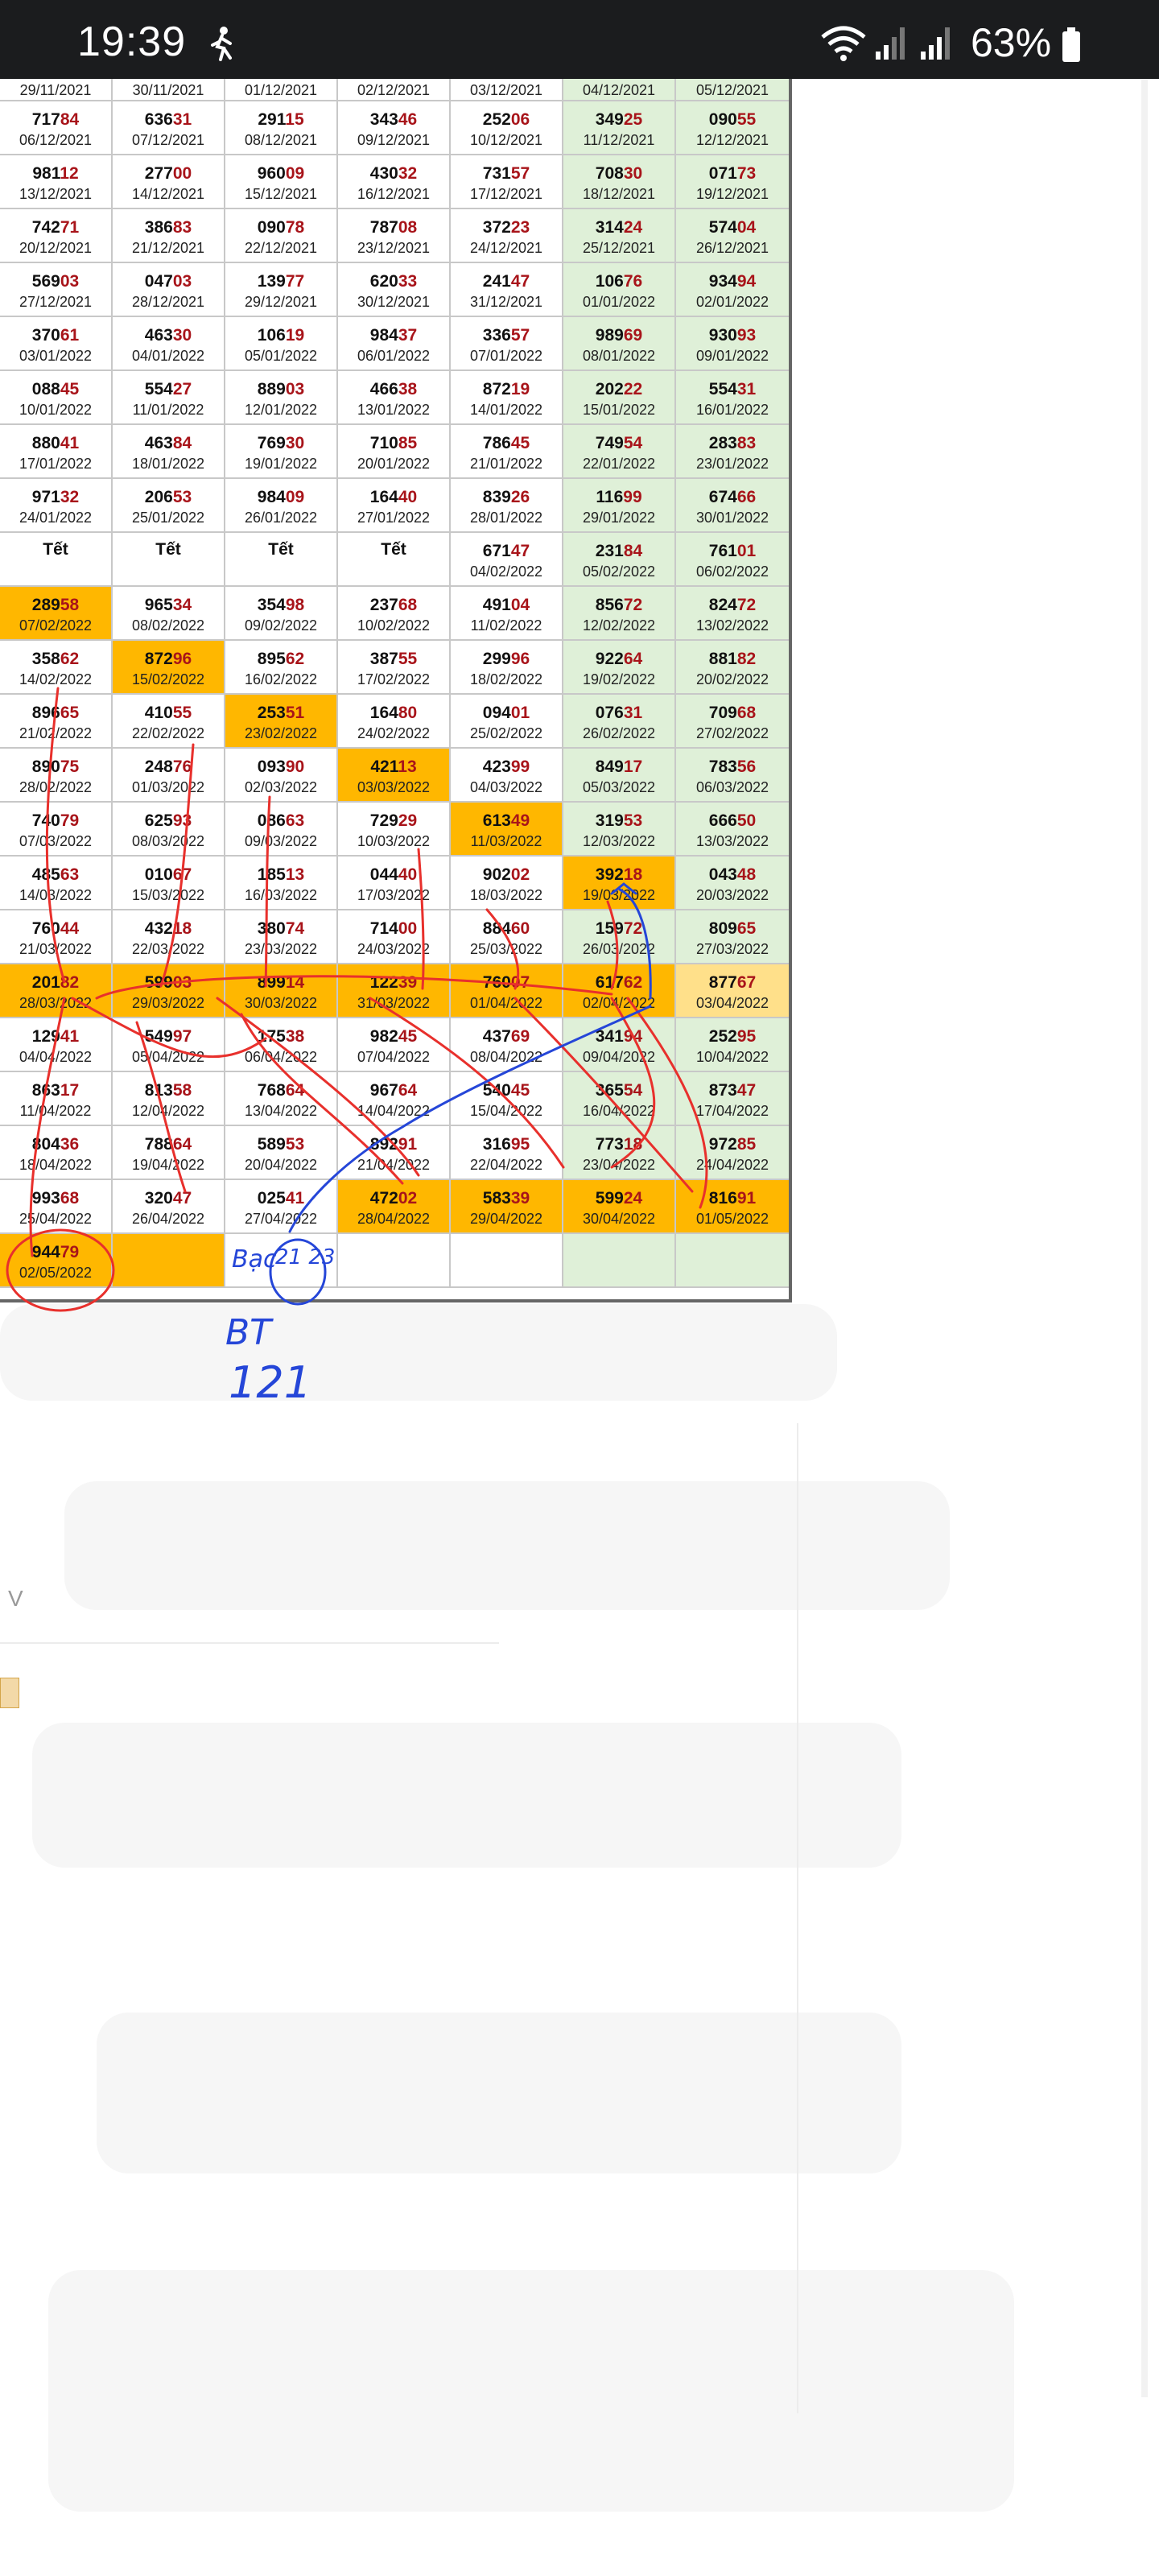  I want to click on draw-date: 21/04/2022, so click(394, 1165).